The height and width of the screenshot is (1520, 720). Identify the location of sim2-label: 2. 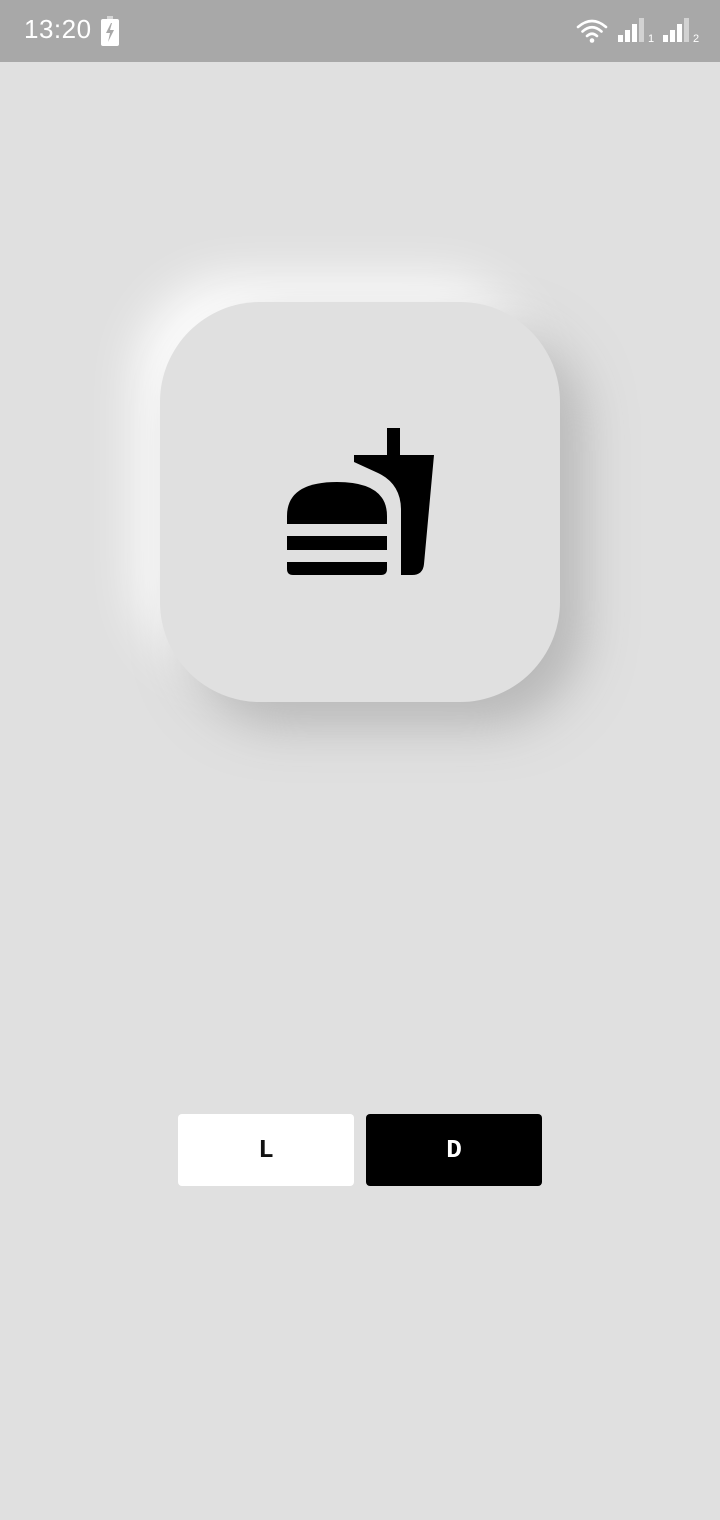
(696, 39).